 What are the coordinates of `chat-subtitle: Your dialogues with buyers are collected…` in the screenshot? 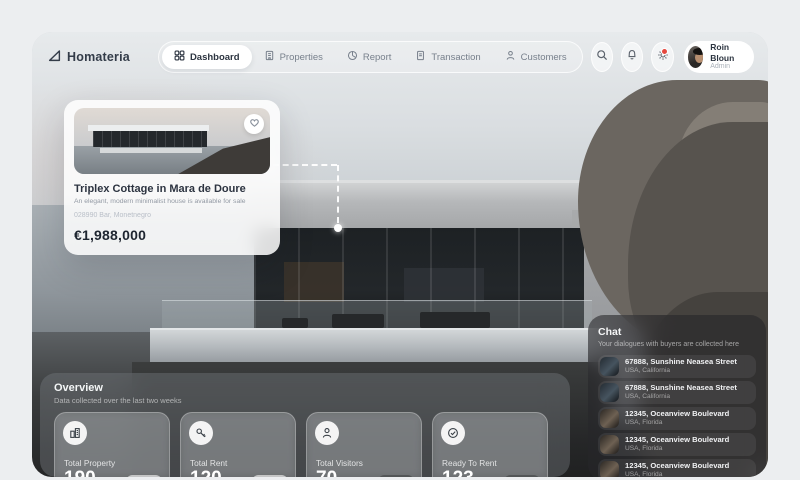 It's located at (668, 344).